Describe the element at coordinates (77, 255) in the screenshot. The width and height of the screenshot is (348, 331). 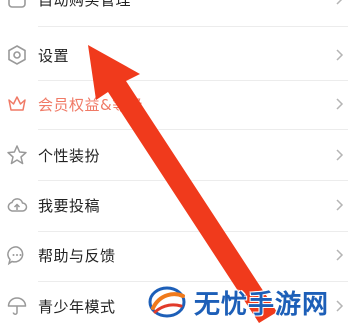
I see `menu-item-label: 帮助与反馈` at that location.